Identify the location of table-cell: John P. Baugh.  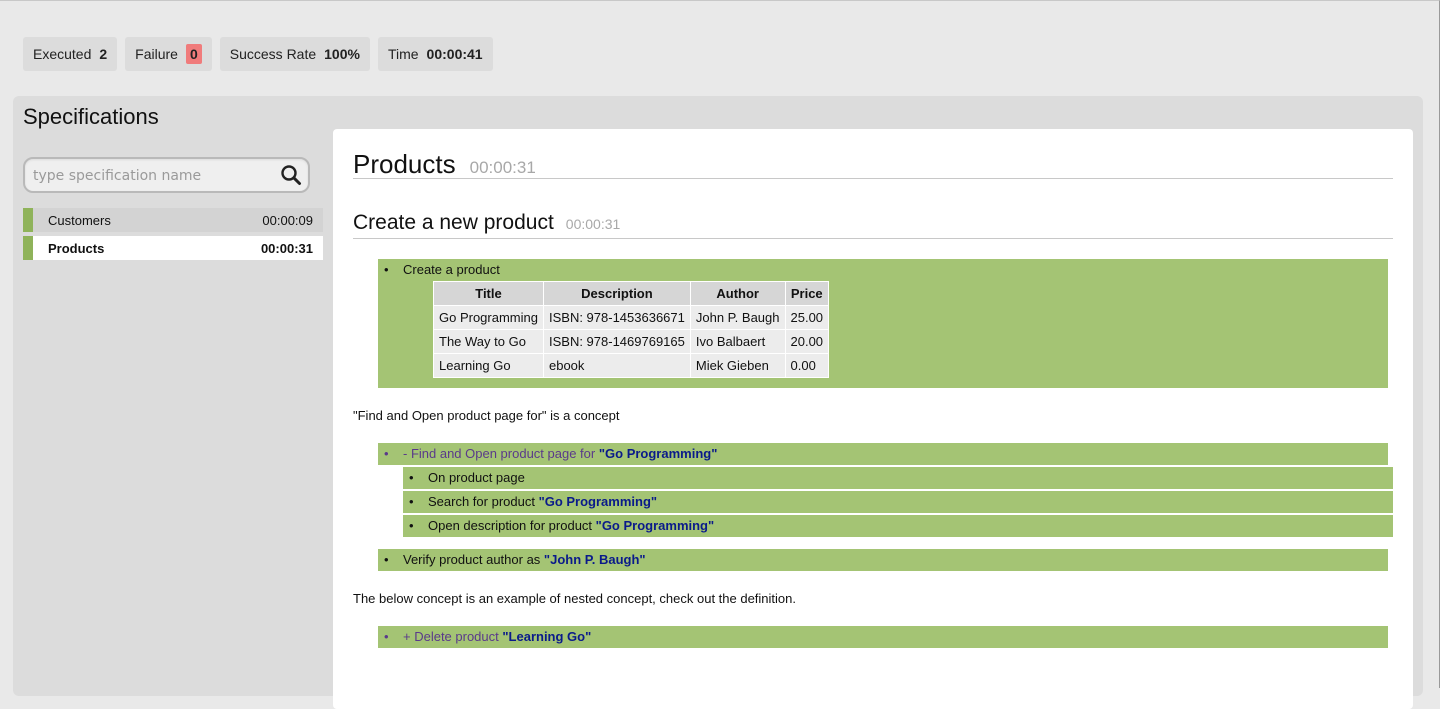
(737, 317).